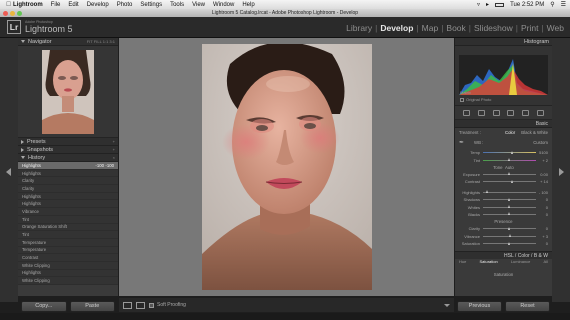 The height and width of the screenshot is (320, 570). Describe the element at coordinates (198, 5) in the screenshot. I see `menu-view: View` at that location.